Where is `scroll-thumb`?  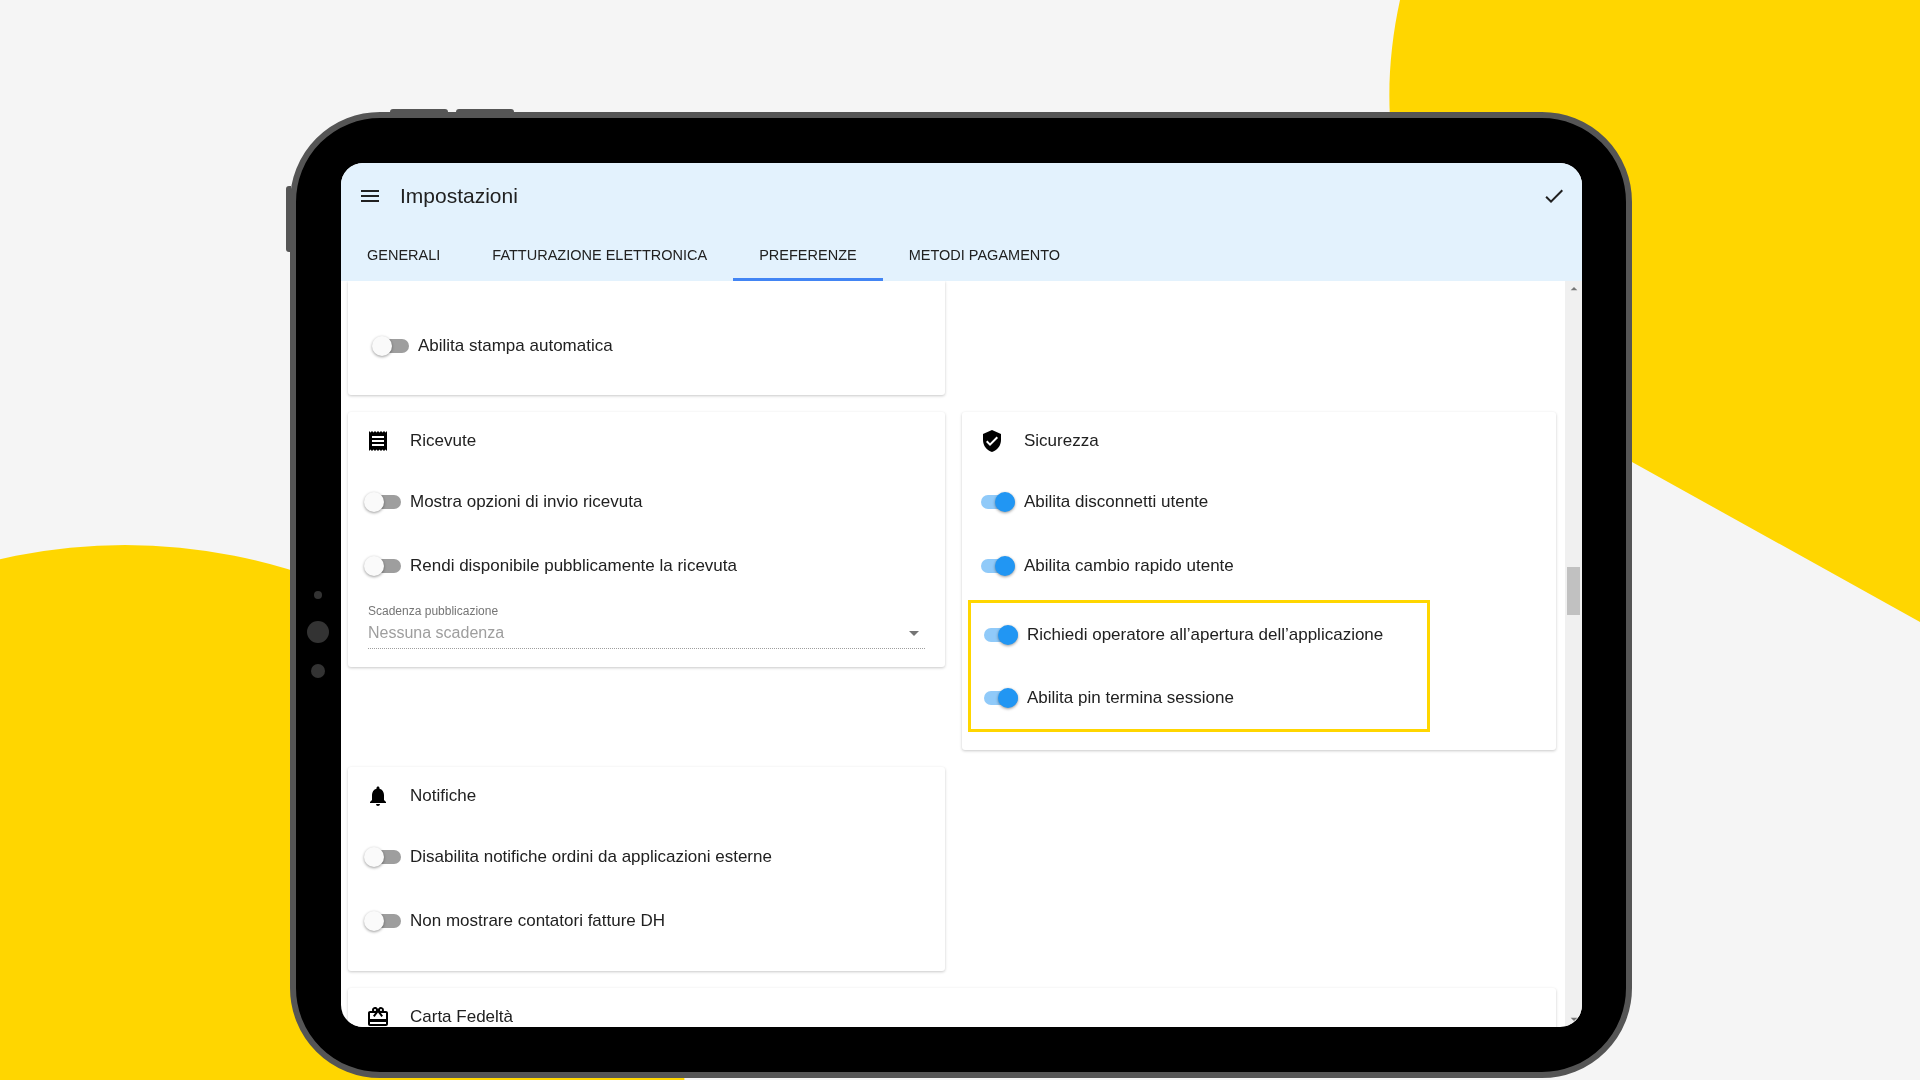 scroll-thumb is located at coordinates (1573, 591).